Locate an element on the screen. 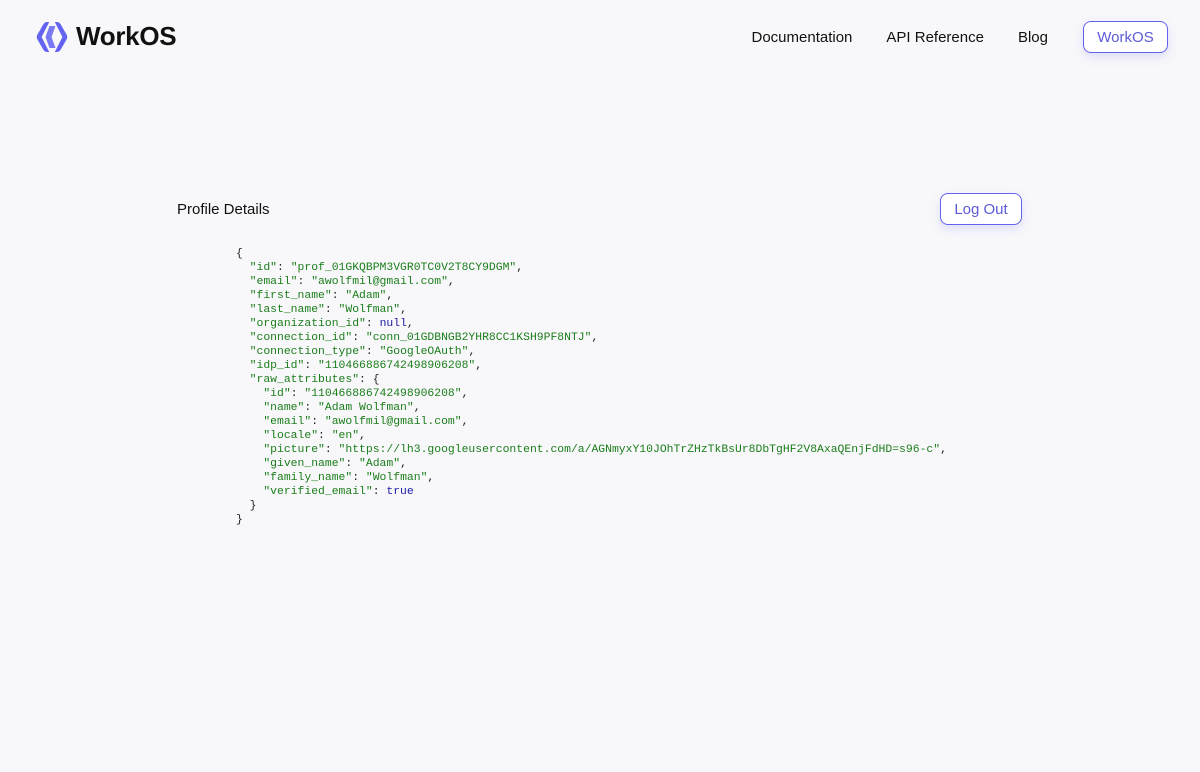 The height and width of the screenshot is (772, 1200). json-line: "idp_id": "110466886742498906208", is located at coordinates (591, 366).